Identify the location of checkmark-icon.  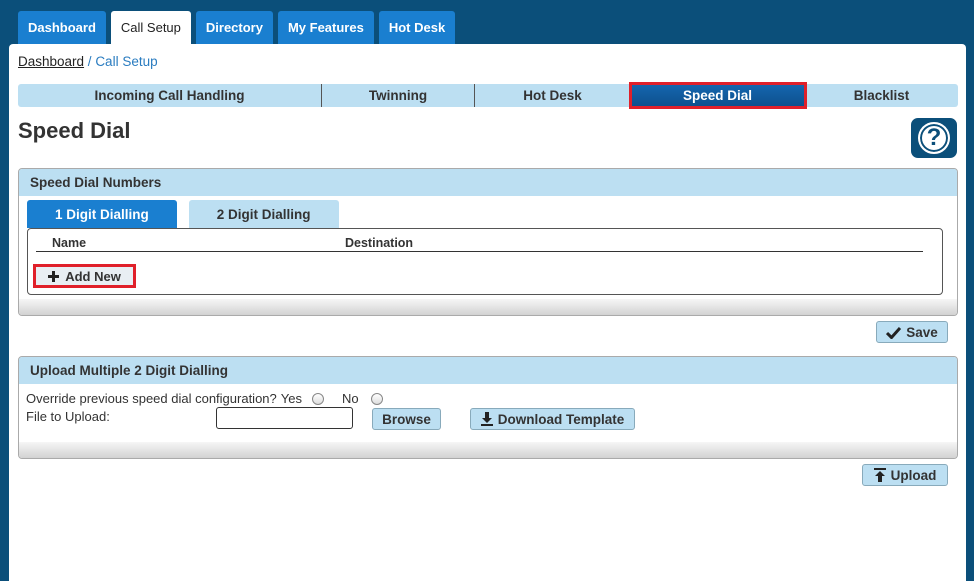
(894, 332).